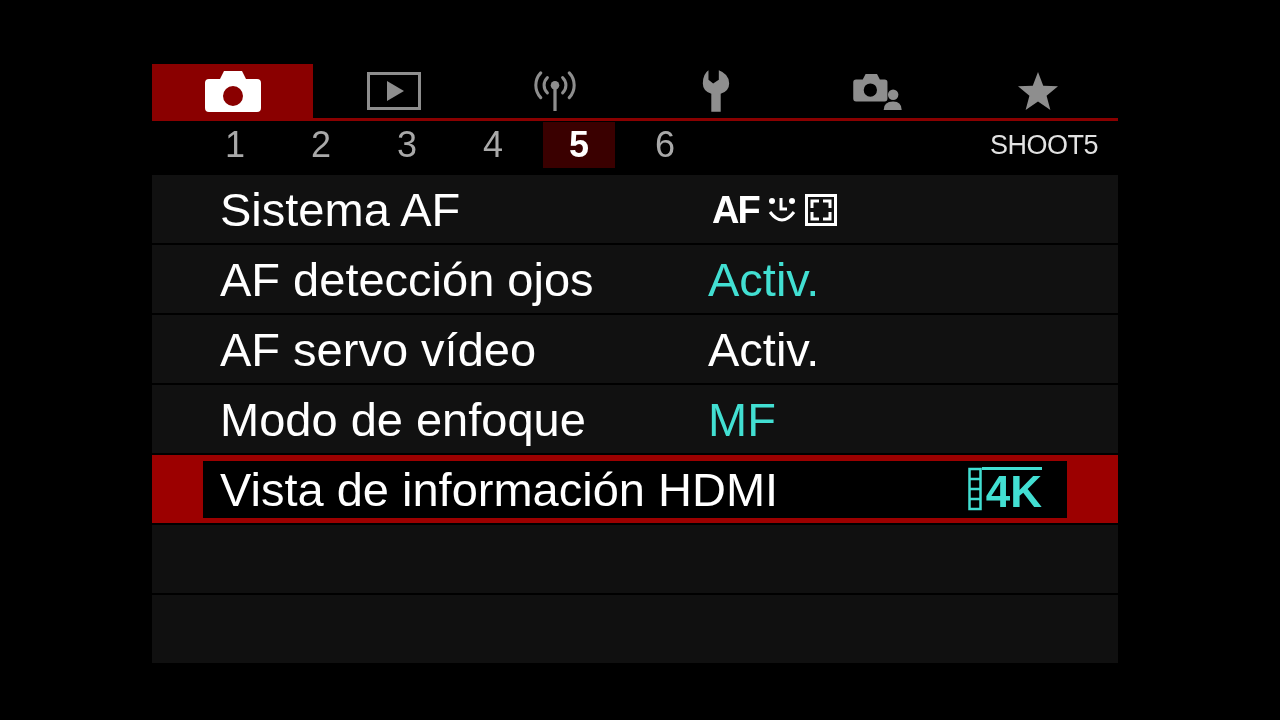 The image size is (1280, 720). I want to click on setting-value: MF, so click(742, 420).